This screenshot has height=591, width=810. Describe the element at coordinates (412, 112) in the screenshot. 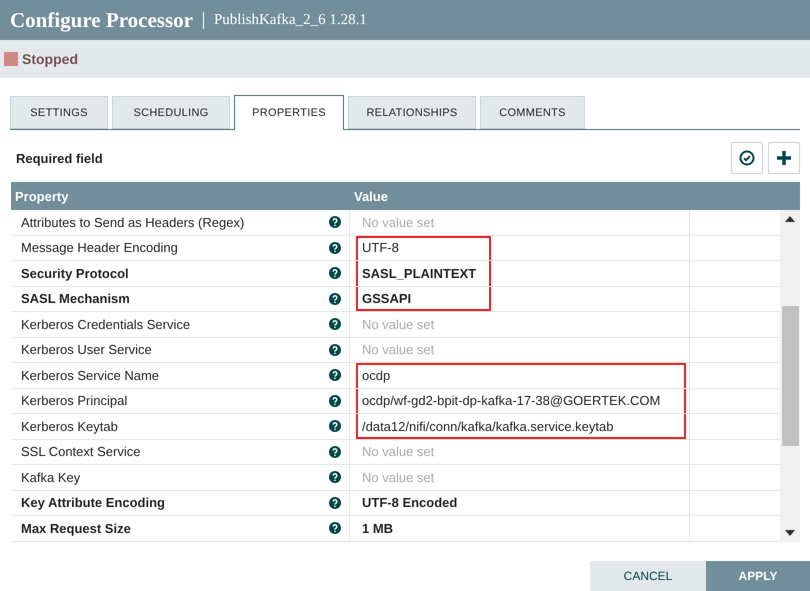

I see `tab: RELATIONSHIPS` at that location.